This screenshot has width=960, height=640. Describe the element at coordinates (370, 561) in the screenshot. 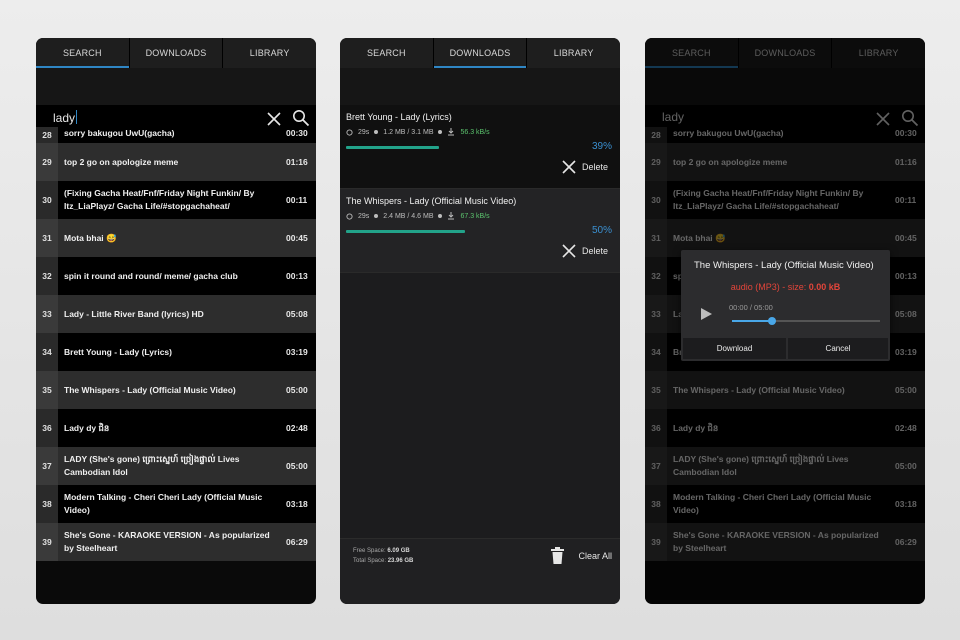

I see `total-space-label: Total Space:` at that location.